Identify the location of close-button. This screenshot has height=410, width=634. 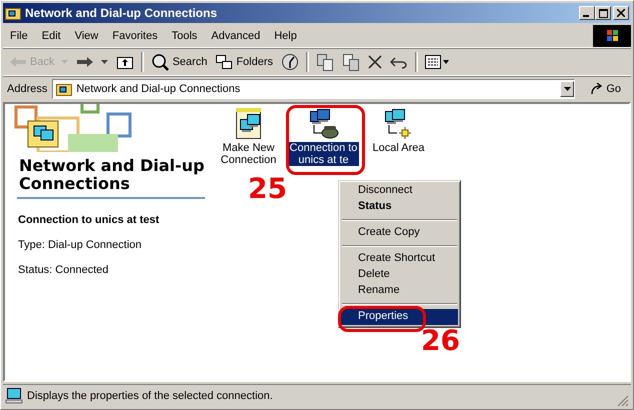
(621, 13).